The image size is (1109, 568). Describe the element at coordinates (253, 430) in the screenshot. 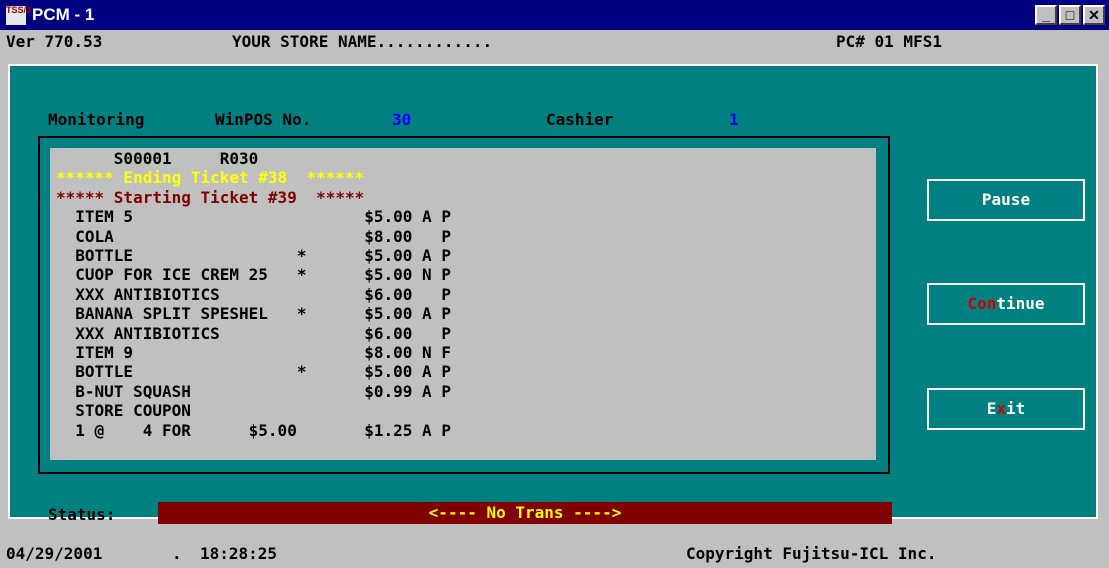

I see `receipt-line: 1 @ 4 FOR $5.00 $1.25 A P` at that location.